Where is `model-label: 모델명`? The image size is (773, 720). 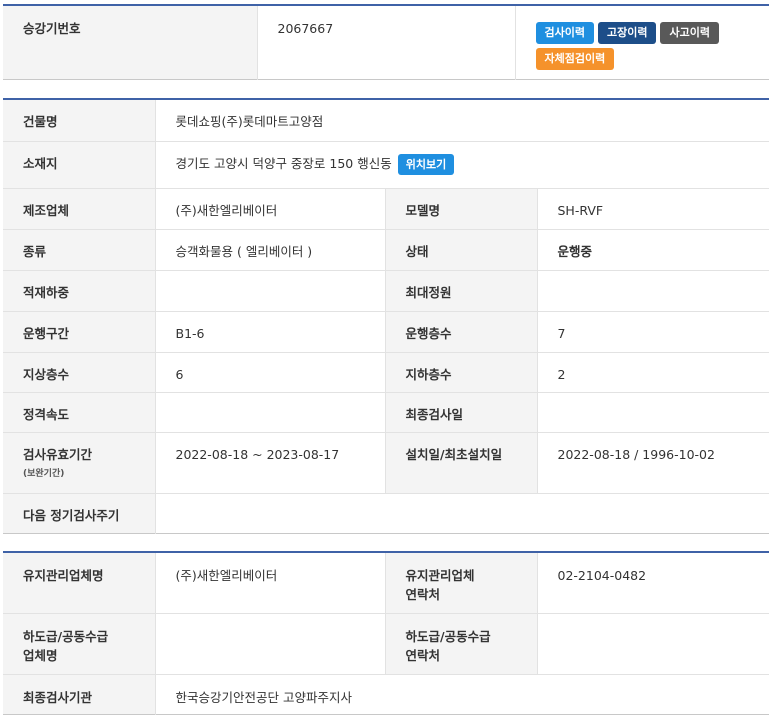 model-label: 모델명 is located at coordinates (460, 208).